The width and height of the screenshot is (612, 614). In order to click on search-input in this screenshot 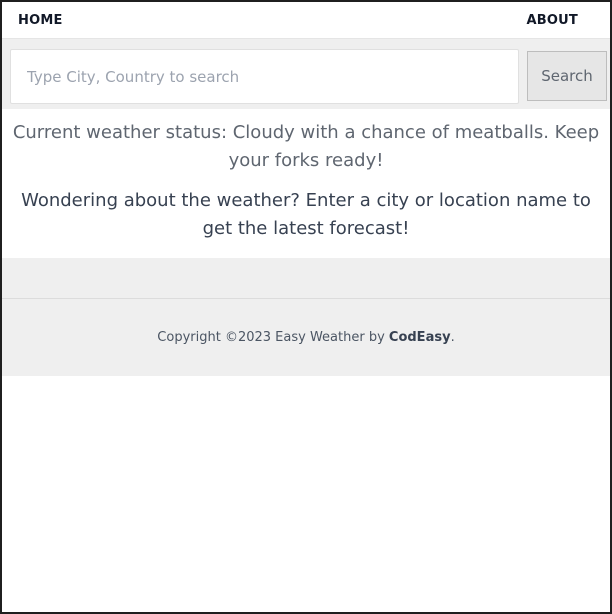, I will do `click(264, 76)`.